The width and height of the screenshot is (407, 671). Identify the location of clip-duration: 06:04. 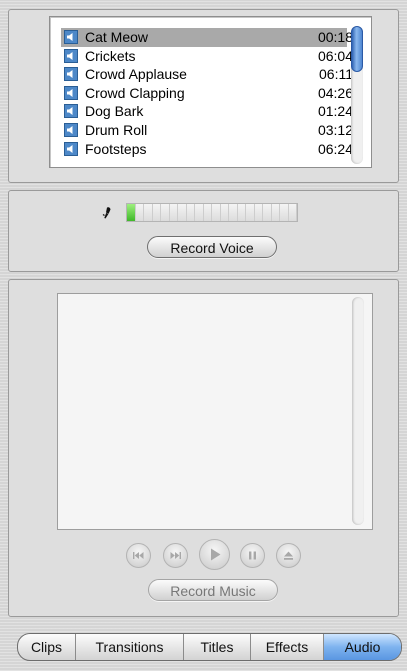
(335, 55).